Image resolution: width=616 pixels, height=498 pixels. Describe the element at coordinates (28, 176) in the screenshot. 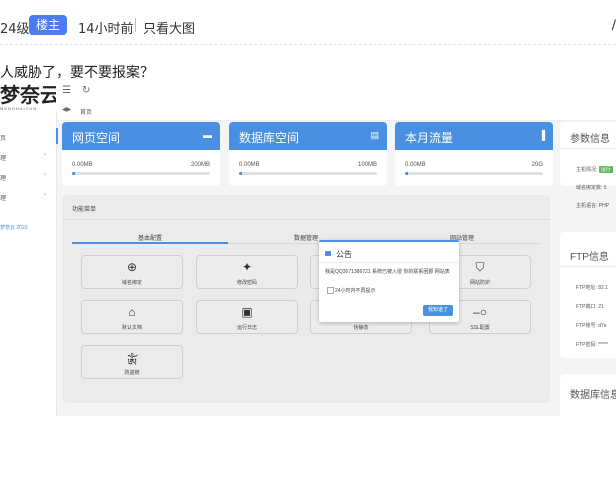

I see `sidebar-item-3: 理 ›` at that location.